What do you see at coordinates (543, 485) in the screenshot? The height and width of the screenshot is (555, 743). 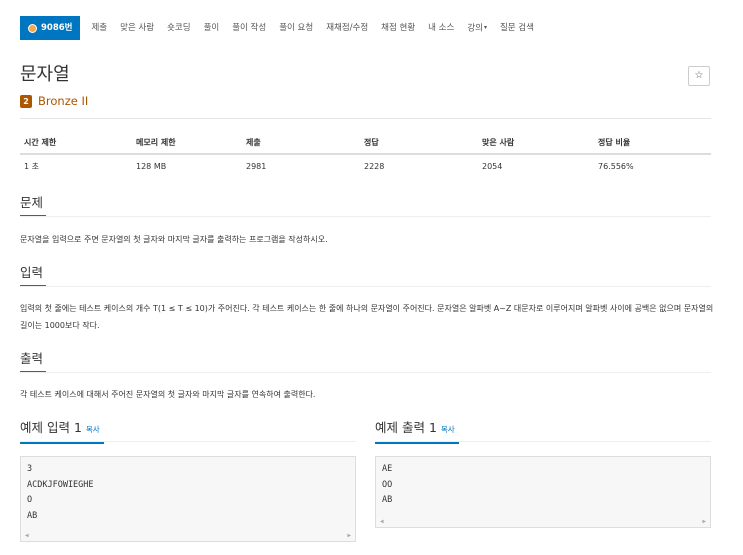 I see `sample-output-lines: AE OO AB` at bounding box center [543, 485].